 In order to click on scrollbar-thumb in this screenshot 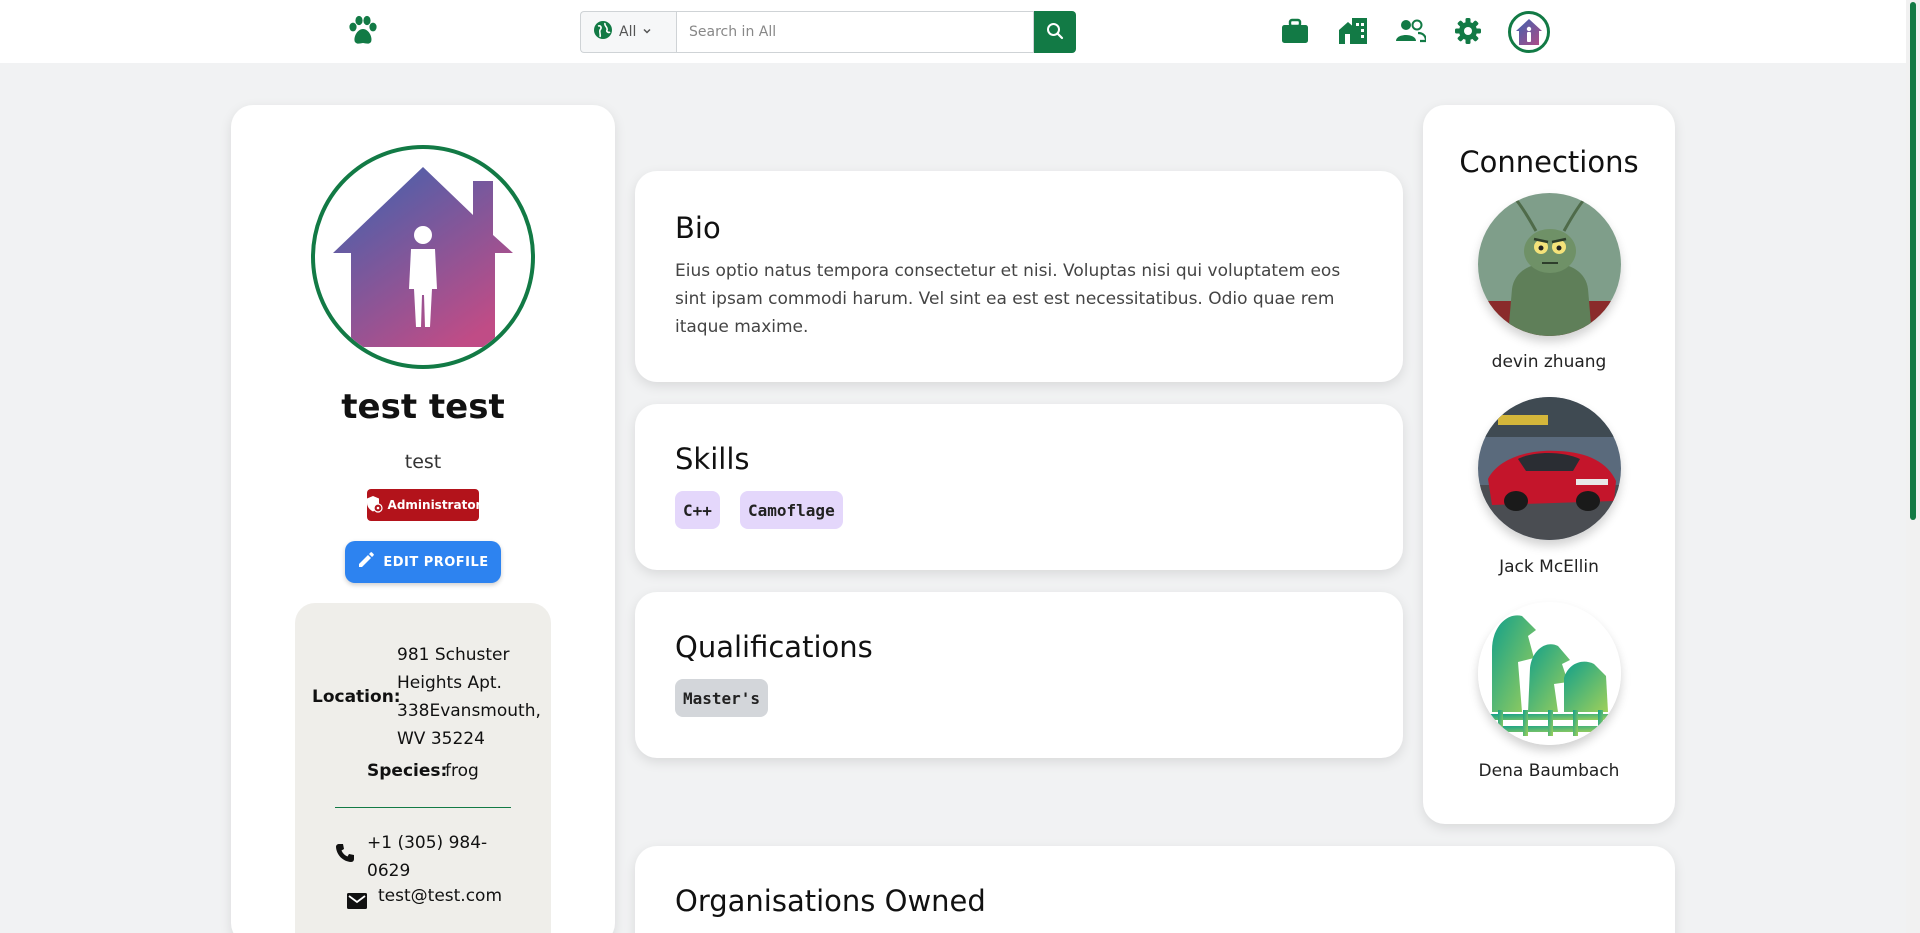, I will do `click(1913, 261)`.